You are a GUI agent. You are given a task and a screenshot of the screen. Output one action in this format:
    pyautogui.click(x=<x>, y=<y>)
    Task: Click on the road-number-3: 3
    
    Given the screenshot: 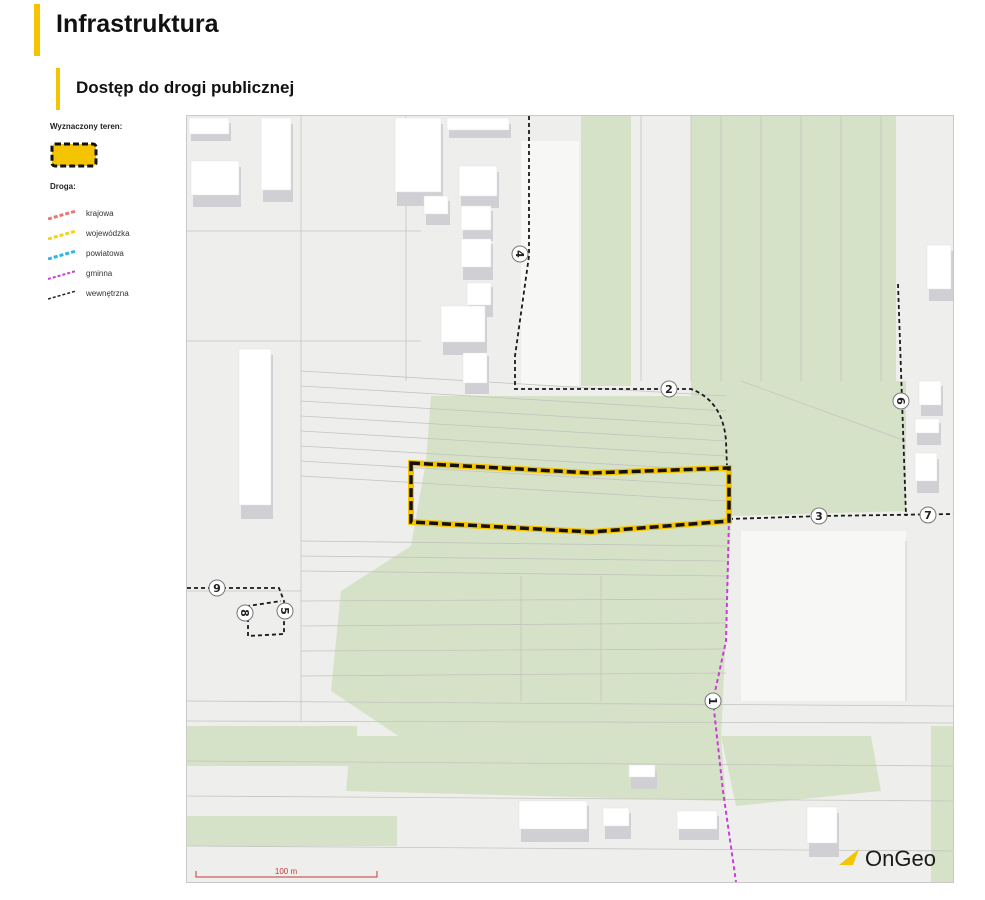 What is the action you would take?
    pyautogui.click(x=819, y=516)
    